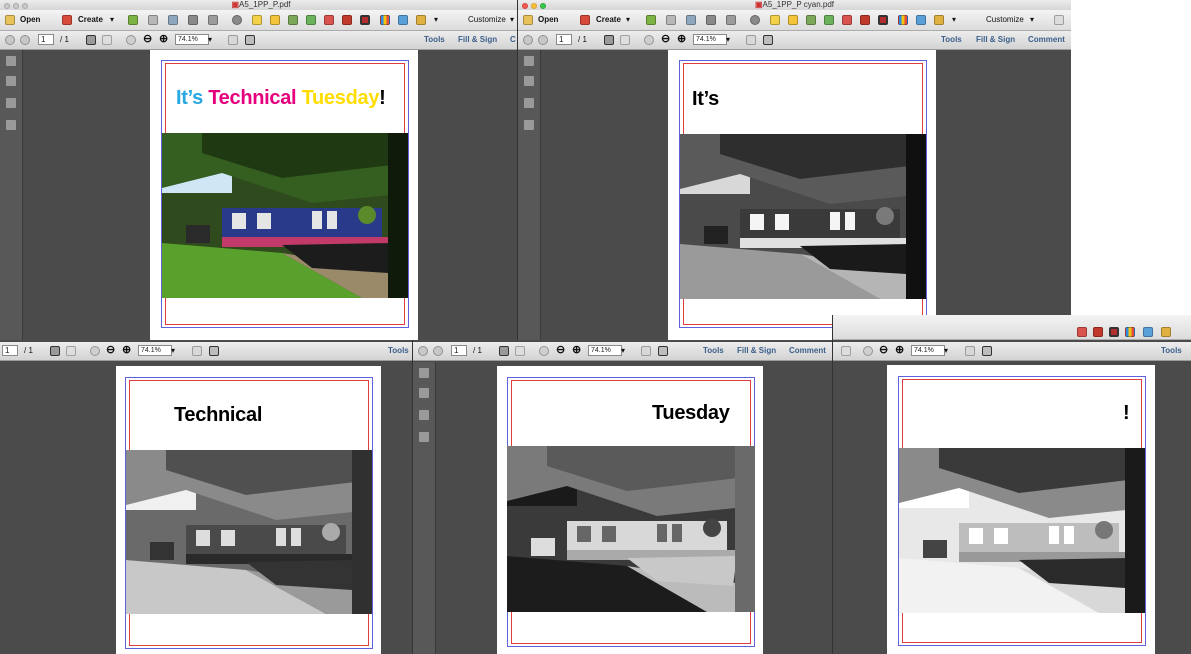 Image resolution: width=1191 pixels, height=654 pixels. I want to click on open-button: Open, so click(30, 20).